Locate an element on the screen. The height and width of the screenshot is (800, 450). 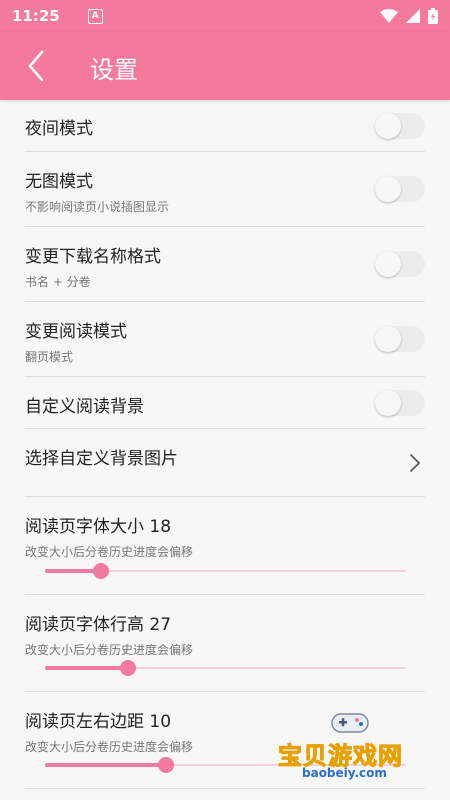
back-button is located at coordinates (38, 66).